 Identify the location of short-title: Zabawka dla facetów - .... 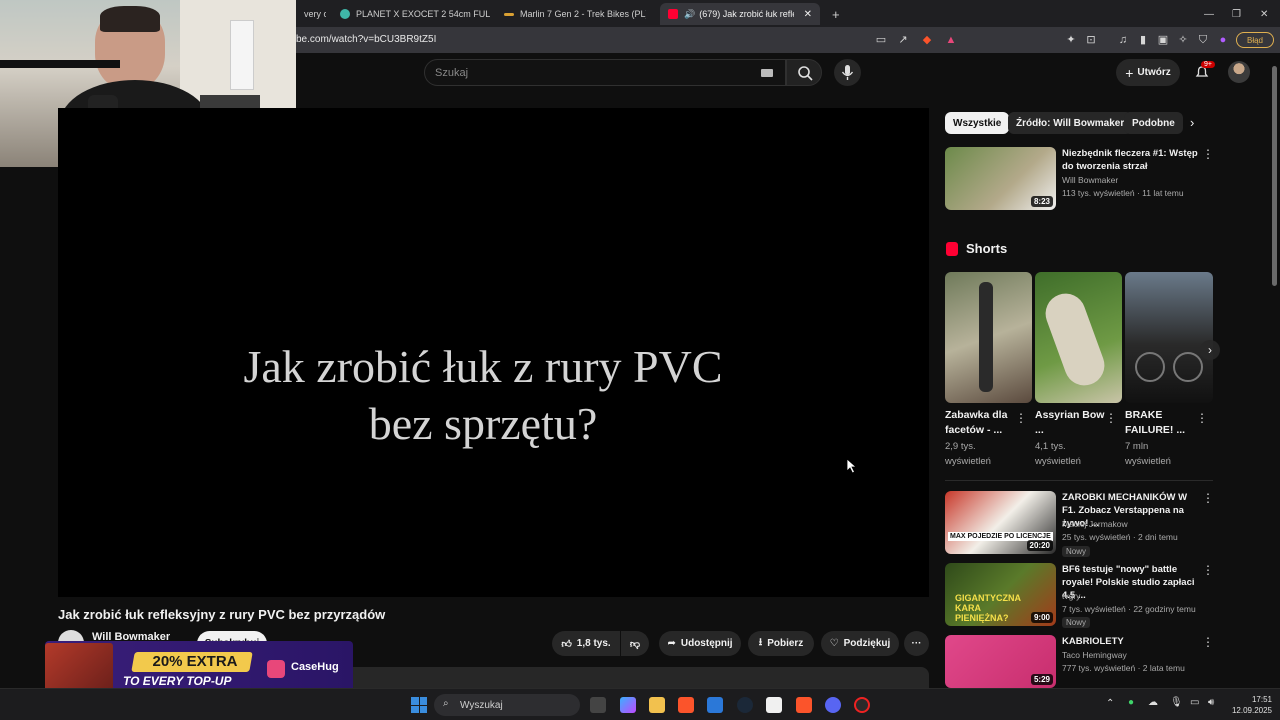
(980, 423).